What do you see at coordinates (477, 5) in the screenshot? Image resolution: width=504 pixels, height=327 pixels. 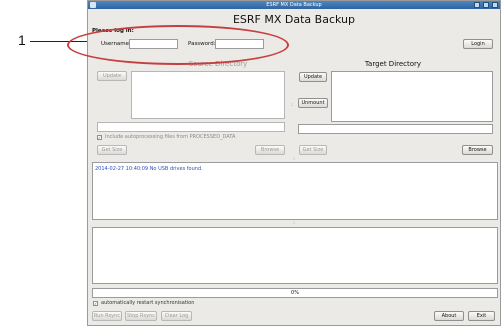 I see `minimize-icon` at bounding box center [477, 5].